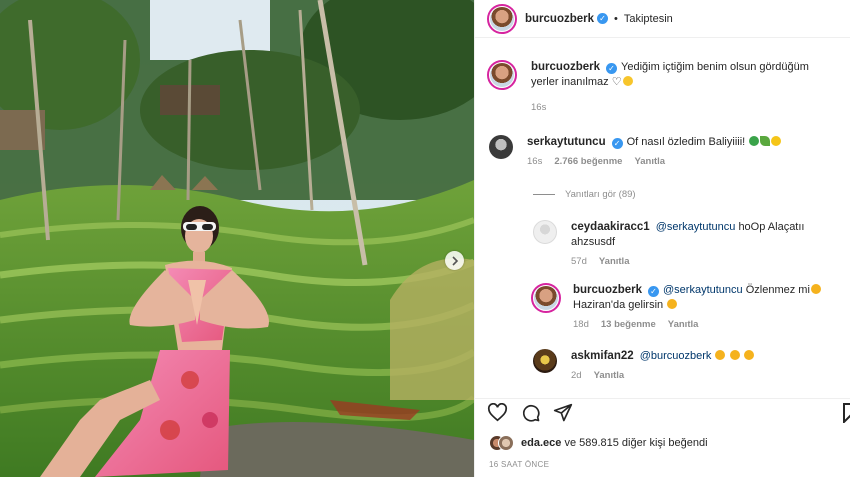  I want to click on follow-status: Takiptesin, so click(648, 19).